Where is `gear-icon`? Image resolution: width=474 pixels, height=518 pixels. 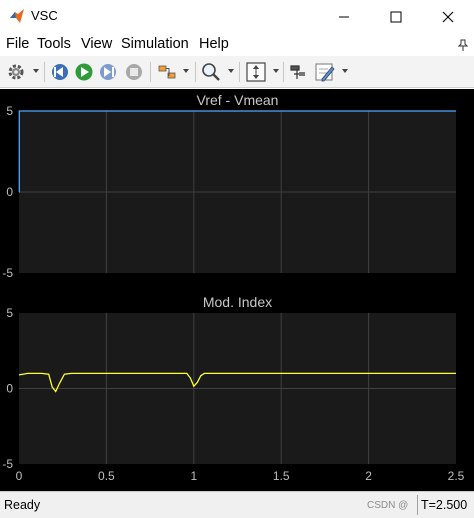
gear-icon is located at coordinates (16, 72).